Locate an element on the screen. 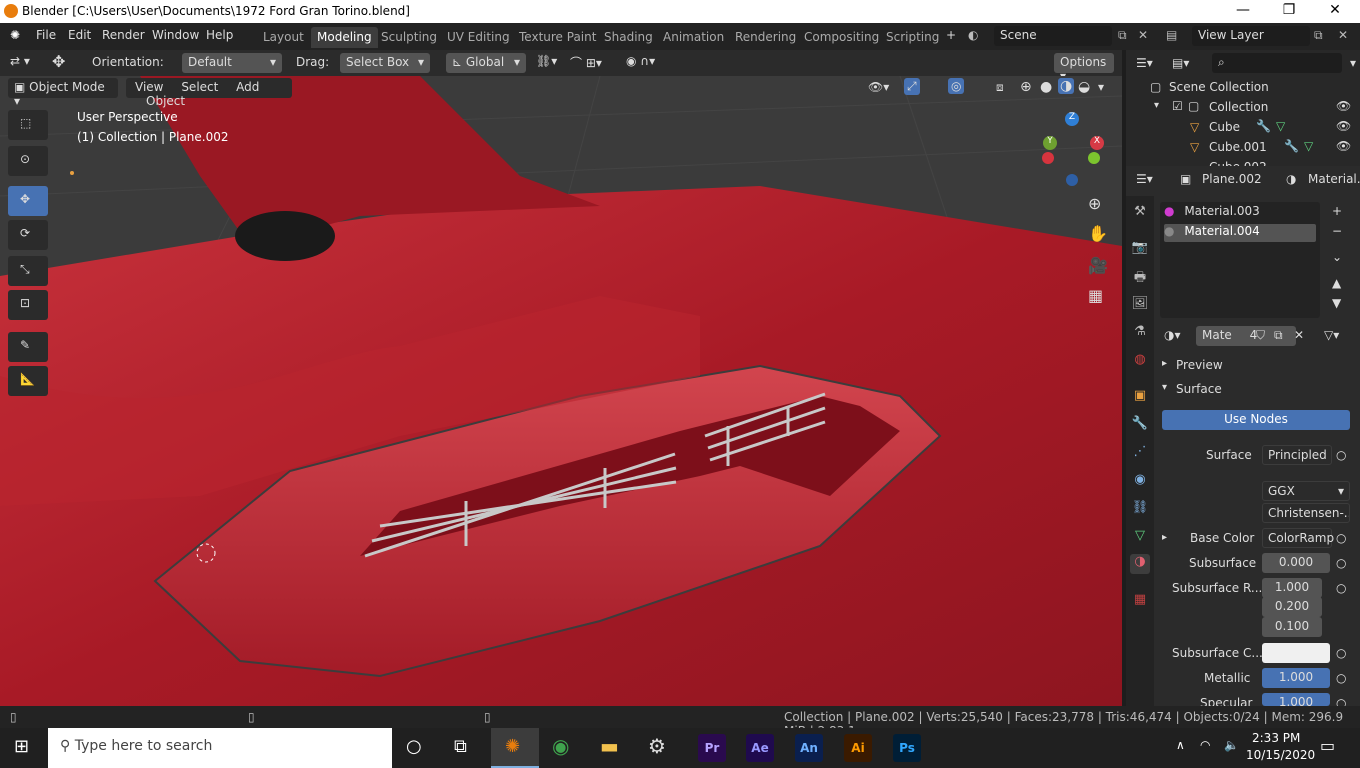 This screenshot has height=768, width=1360. tool-icon-dropdown: ⇄ ▾ is located at coordinates (20, 61).